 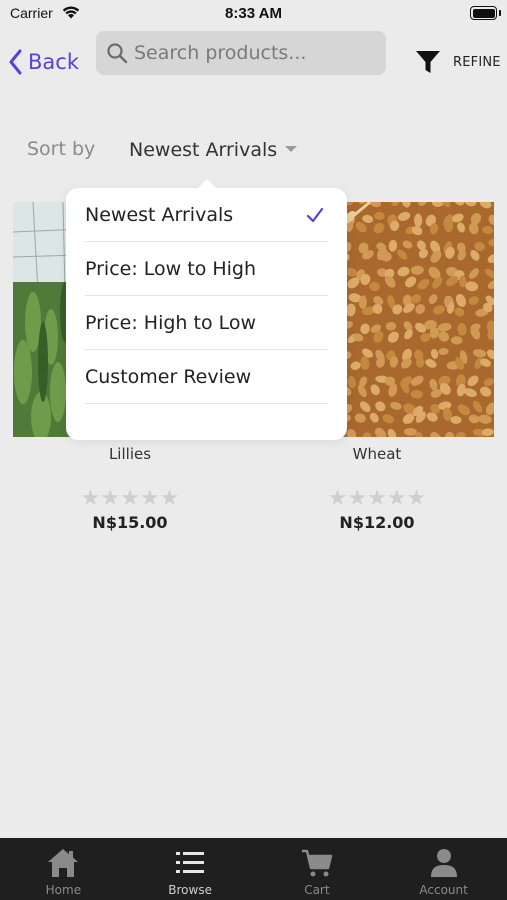 What do you see at coordinates (291, 148) in the screenshot?
I see `caret-down-icon` at bounding box center [291, 148].